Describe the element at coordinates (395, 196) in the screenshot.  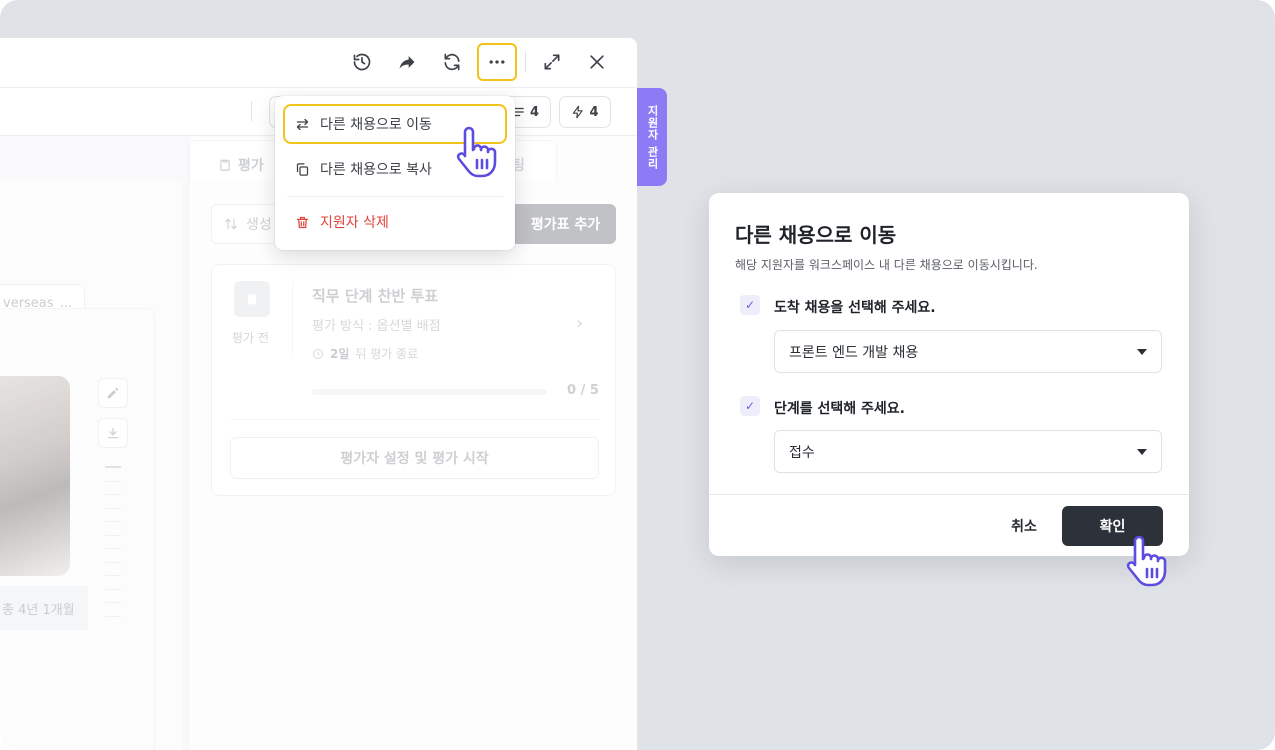
I see `menu-divider` at that location.